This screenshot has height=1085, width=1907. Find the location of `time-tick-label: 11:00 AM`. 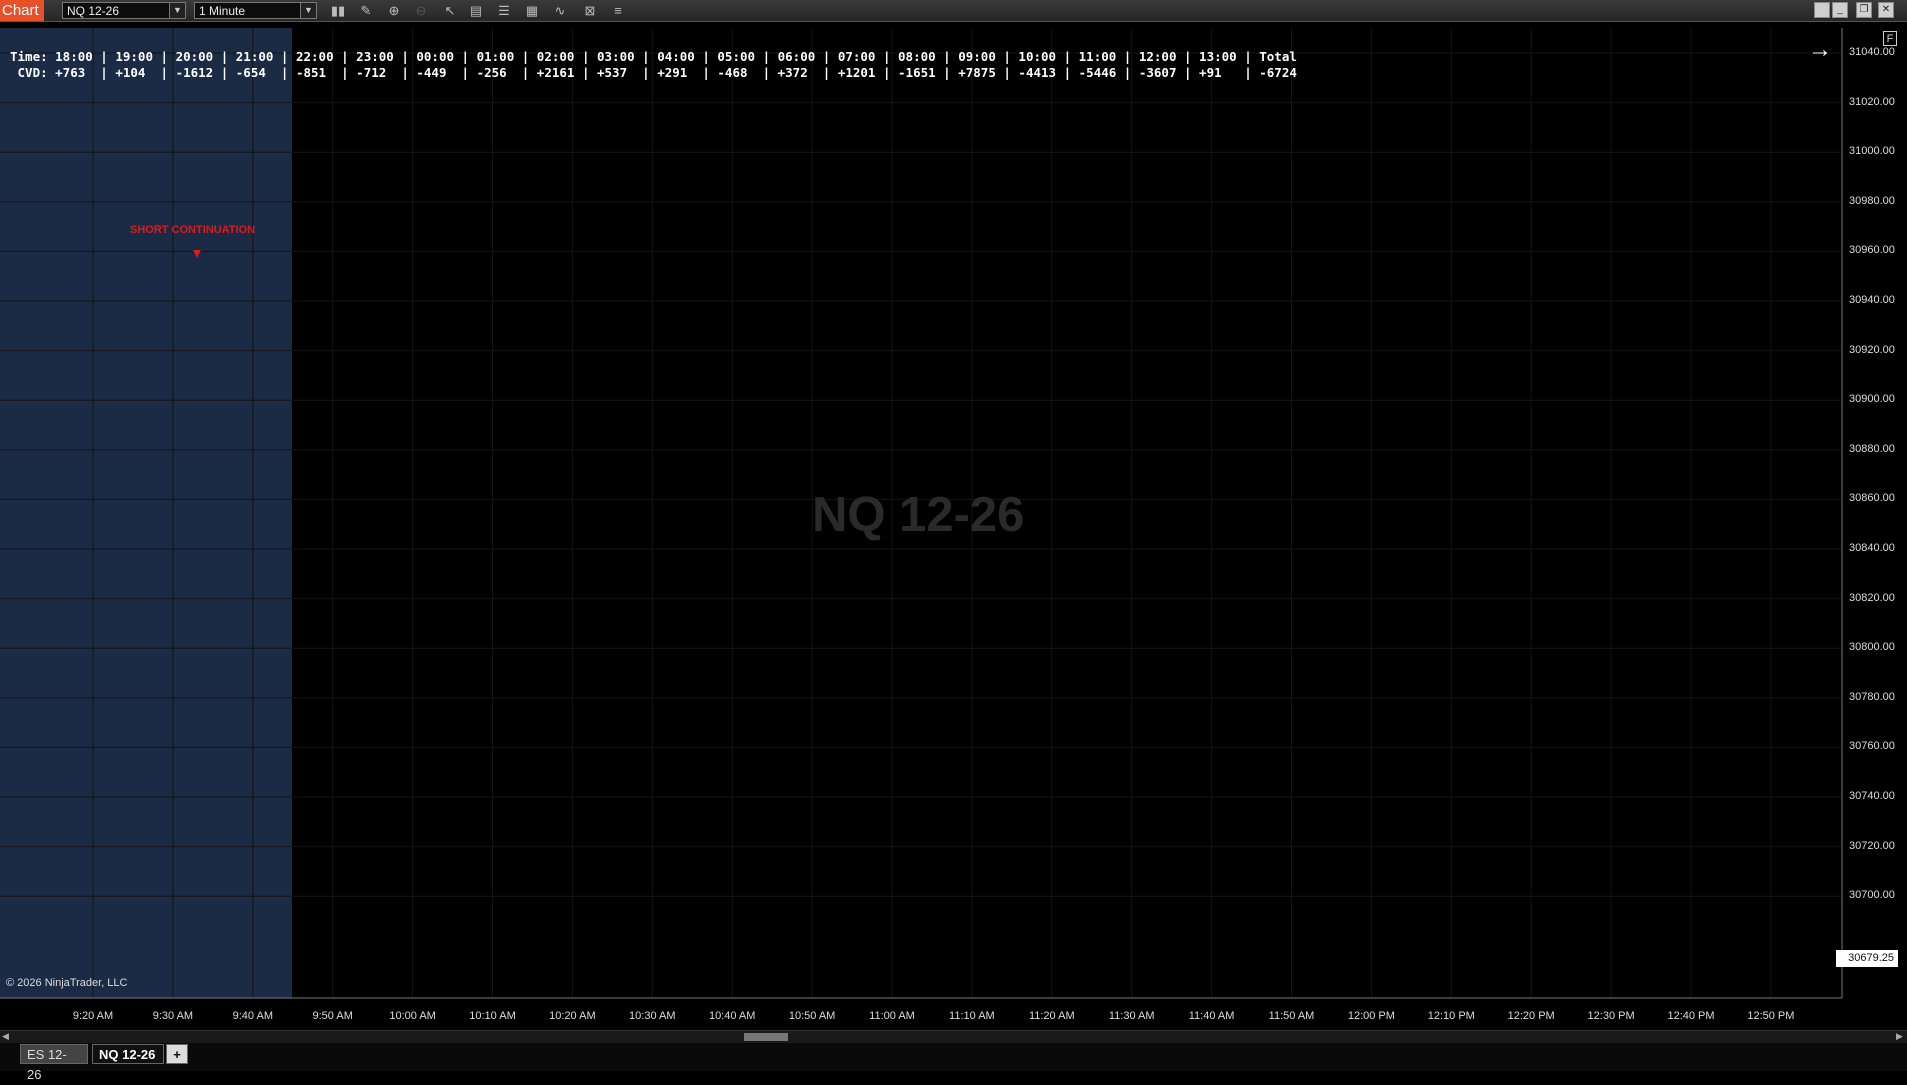

time-tick-label: 11:00 AM is located at coordinates (892, 1016).